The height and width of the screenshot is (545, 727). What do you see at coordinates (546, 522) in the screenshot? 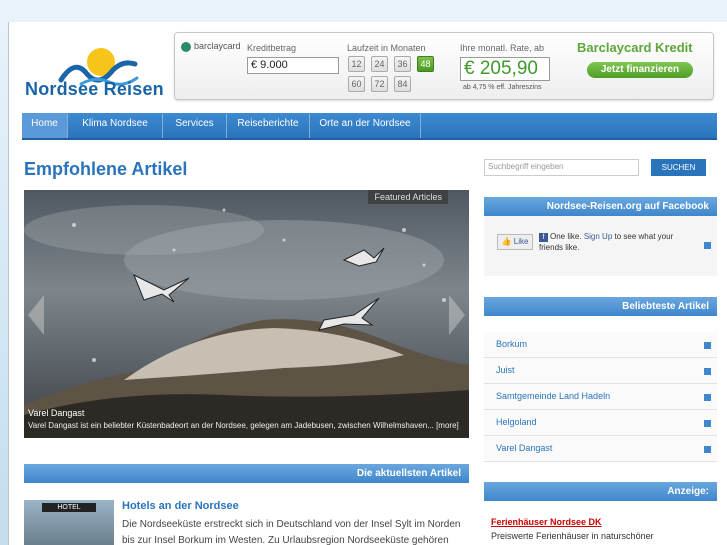
I see `ad-link: Ferienhäuser Nordsee DK` at bounding box center [546, 522].